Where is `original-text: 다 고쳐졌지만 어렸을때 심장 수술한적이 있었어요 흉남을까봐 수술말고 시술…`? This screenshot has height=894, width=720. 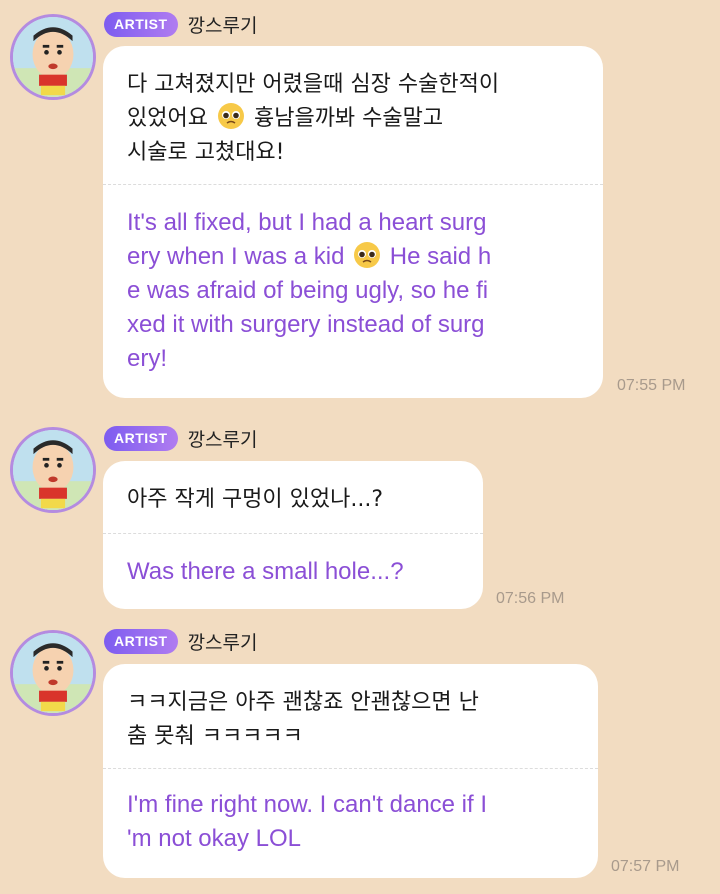
original-text: 다 고쳐졌지만 어렸을때 심장 수술한적이 있었어요 흉남을까봐 수술말고 시술… is located at coordinates (353, 108).